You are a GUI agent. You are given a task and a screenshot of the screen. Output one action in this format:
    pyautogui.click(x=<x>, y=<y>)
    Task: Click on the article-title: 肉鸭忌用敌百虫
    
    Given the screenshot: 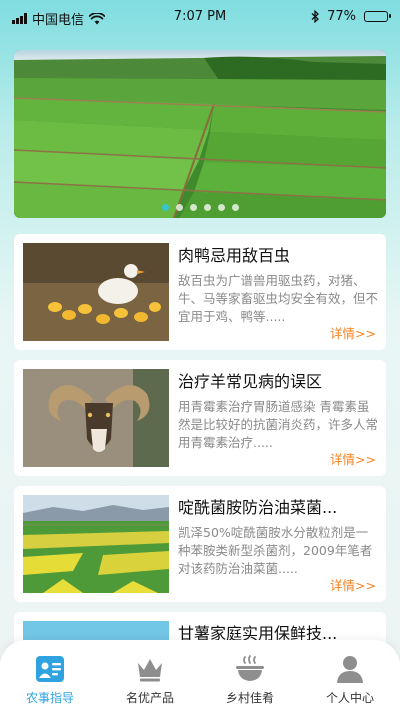 What is the action you would take?
    pyautogui.click(x=234, y=255)
    